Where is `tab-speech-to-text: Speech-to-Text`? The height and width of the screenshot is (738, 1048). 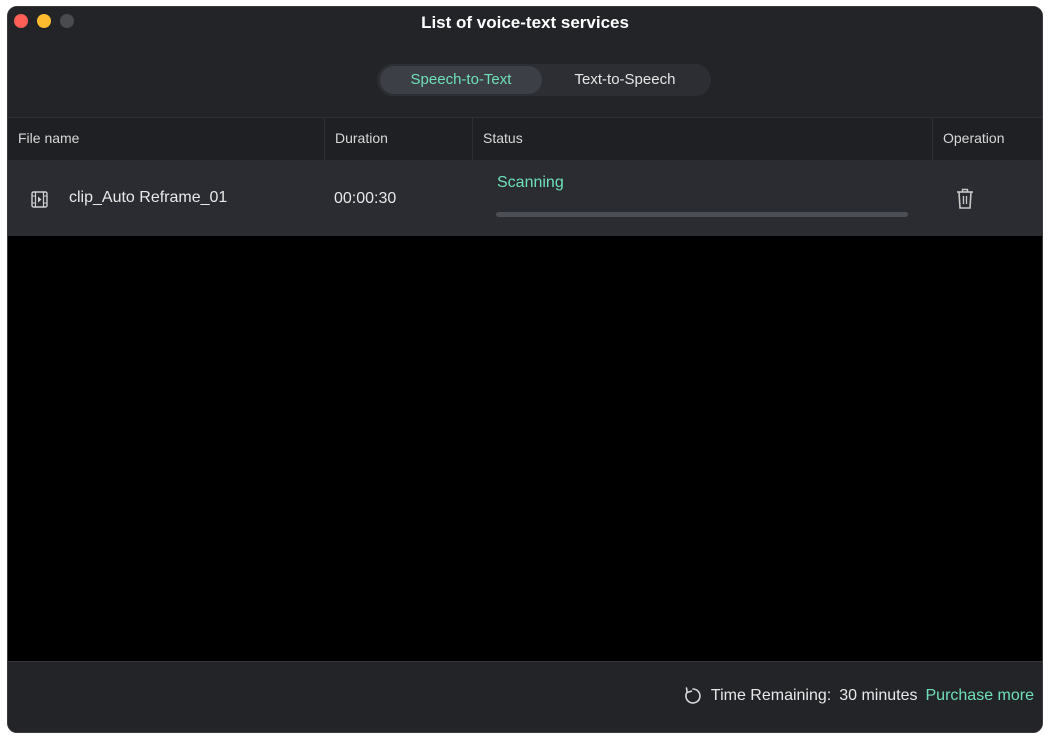
tab-speech-to-text: Speech-to-Text is located at coordinates (461, 80).